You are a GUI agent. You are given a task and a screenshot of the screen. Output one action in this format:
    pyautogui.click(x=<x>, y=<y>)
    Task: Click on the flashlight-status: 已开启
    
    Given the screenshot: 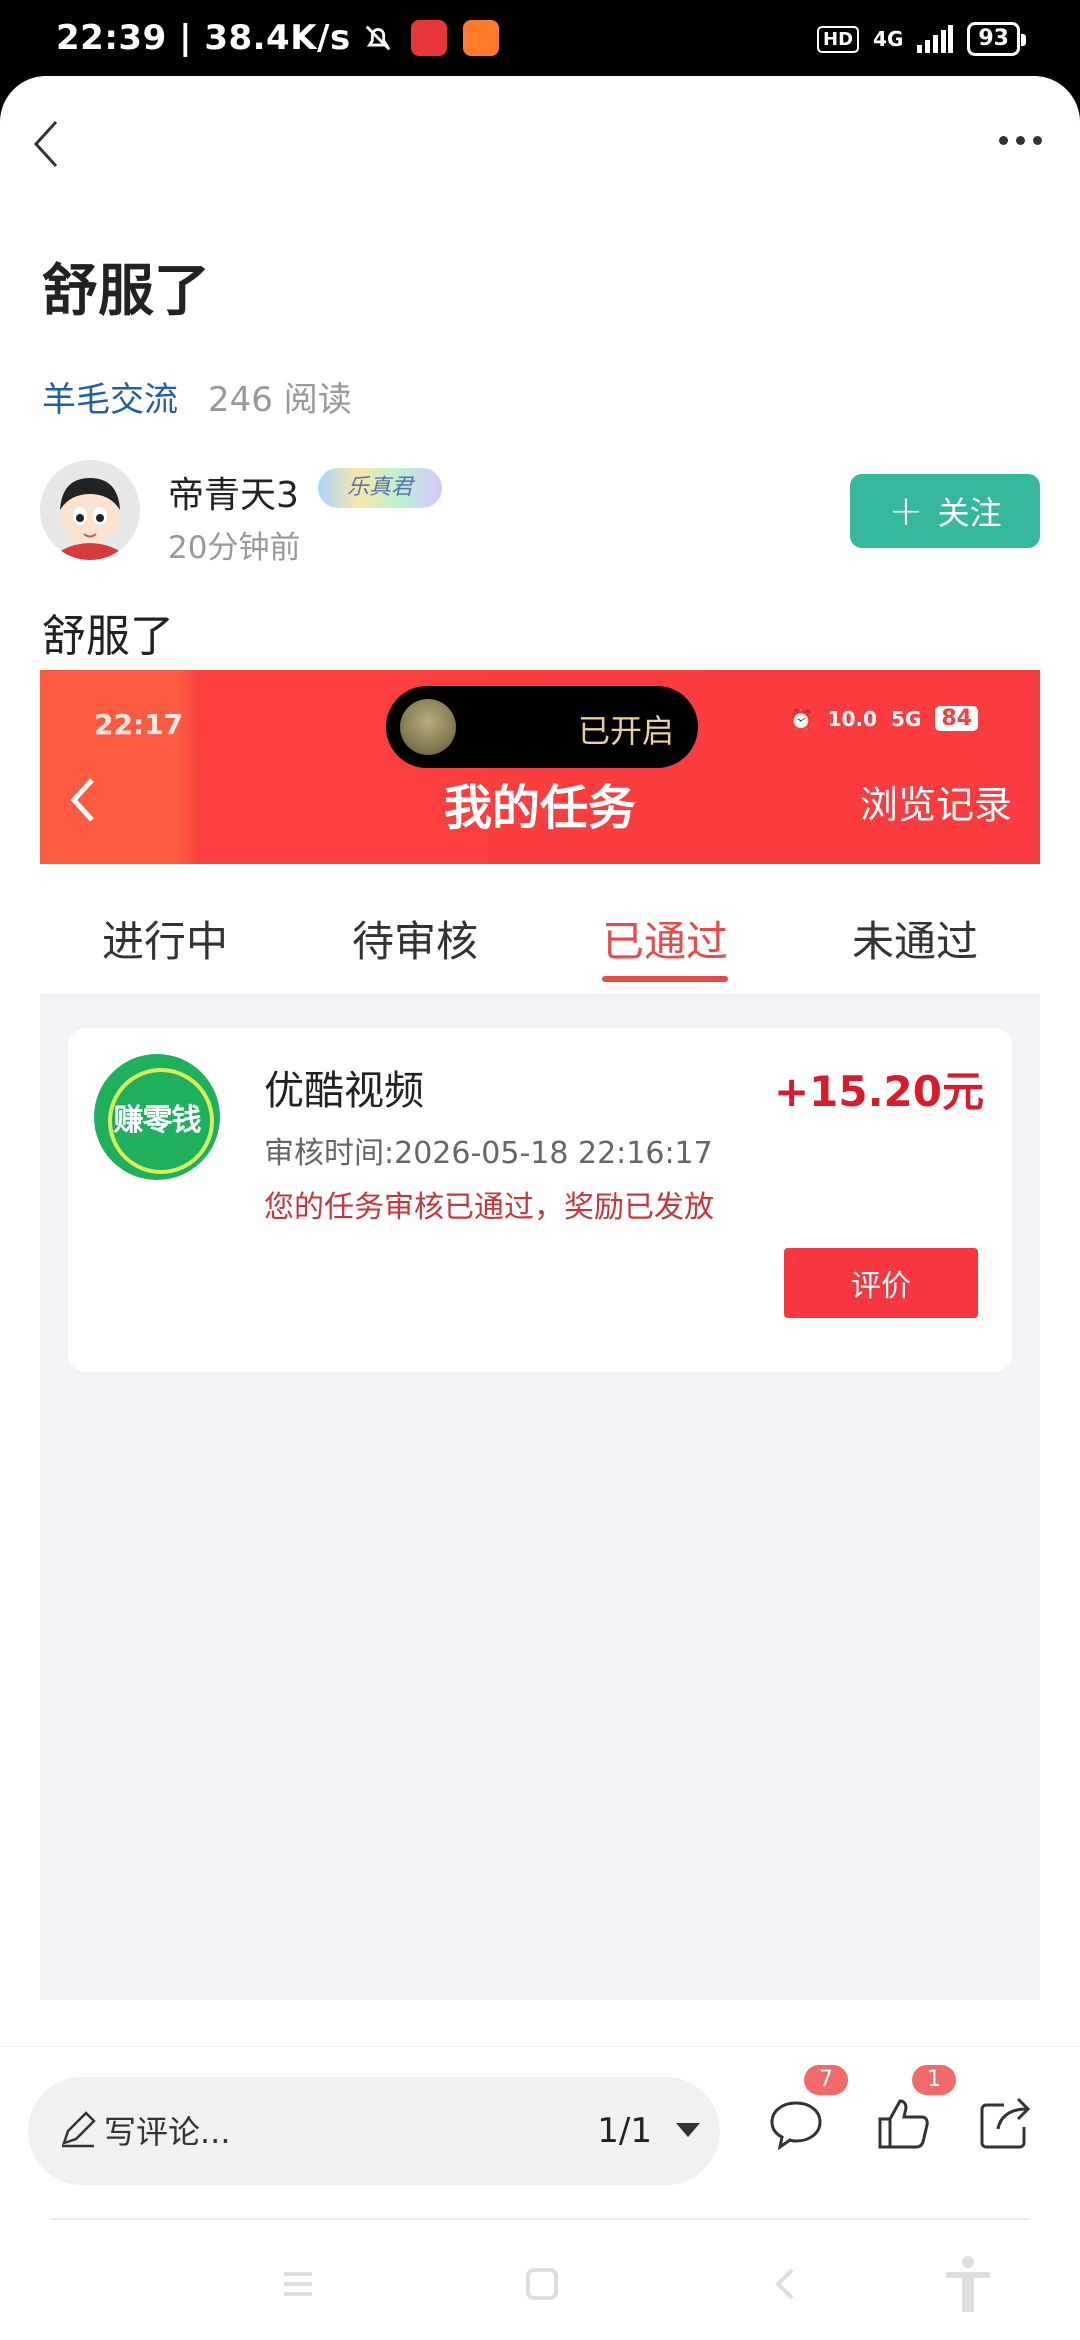 What is the action you would take?
    pyautogui.click(x=625, y=731)
    